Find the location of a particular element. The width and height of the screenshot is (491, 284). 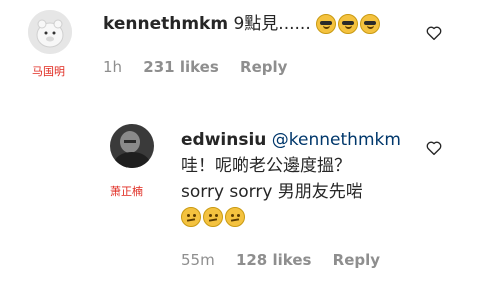

comment-body-line: 哇！呢啲老公邊度搵？ is located at coordinates (266, 166).